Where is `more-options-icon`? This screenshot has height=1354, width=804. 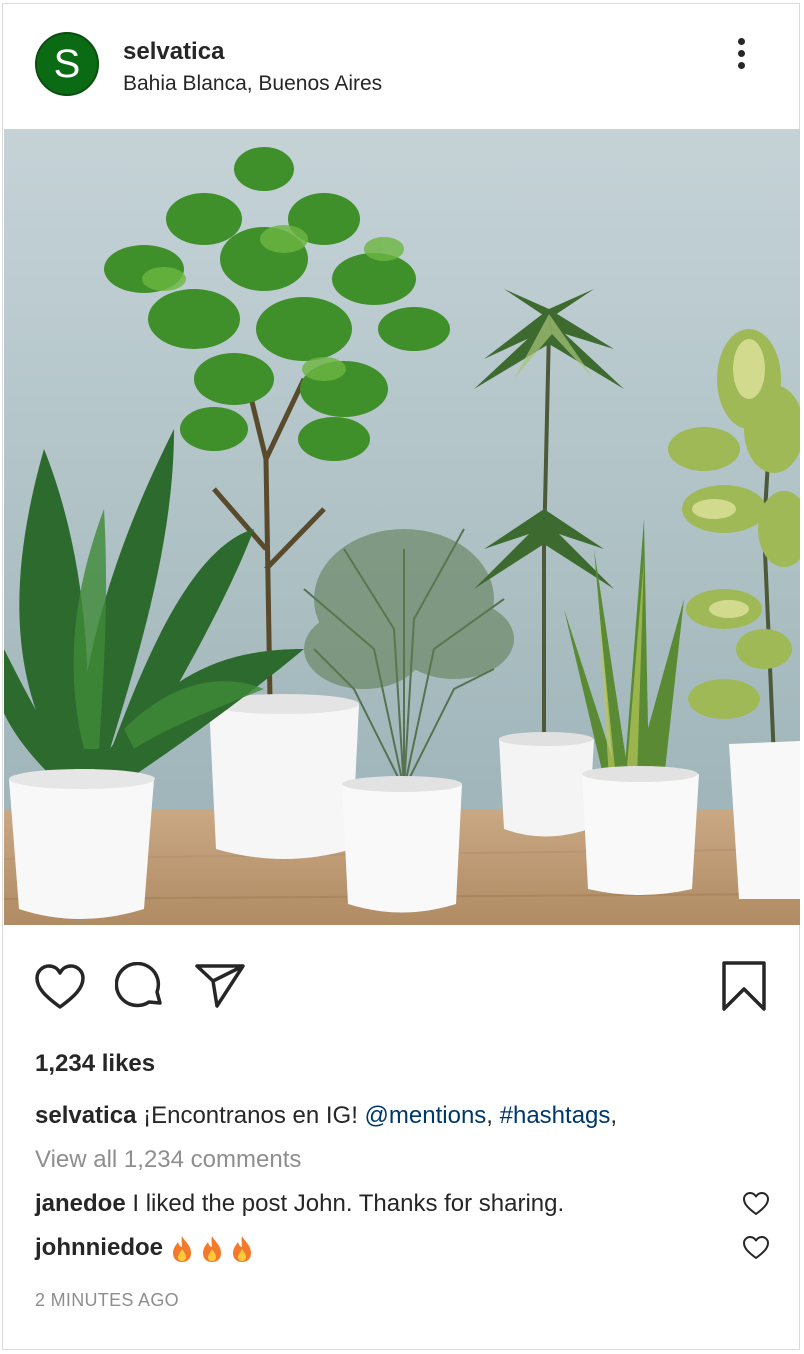 more-options-icon is located at coordinates (741, 58).